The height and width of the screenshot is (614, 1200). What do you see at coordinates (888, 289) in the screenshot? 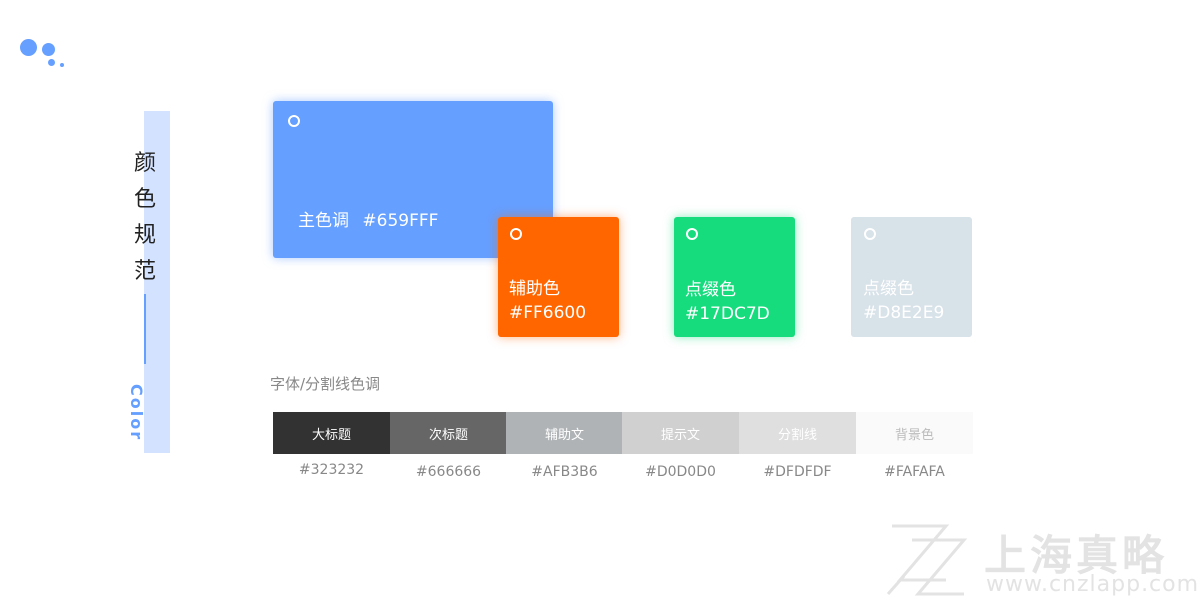
I see `accent-grey-label: 点缀色` at bounding box center [888, 289].